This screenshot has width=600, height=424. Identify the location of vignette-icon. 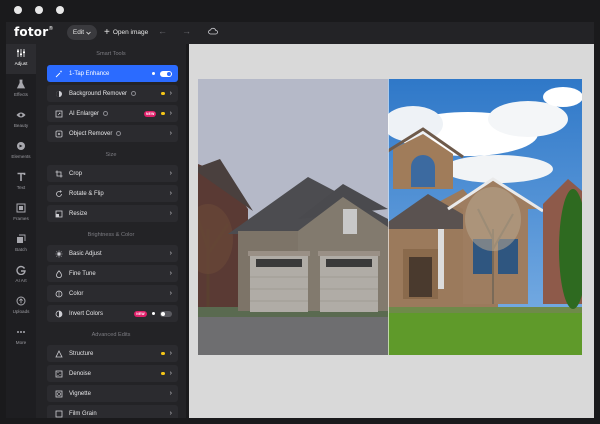
(59, 394).